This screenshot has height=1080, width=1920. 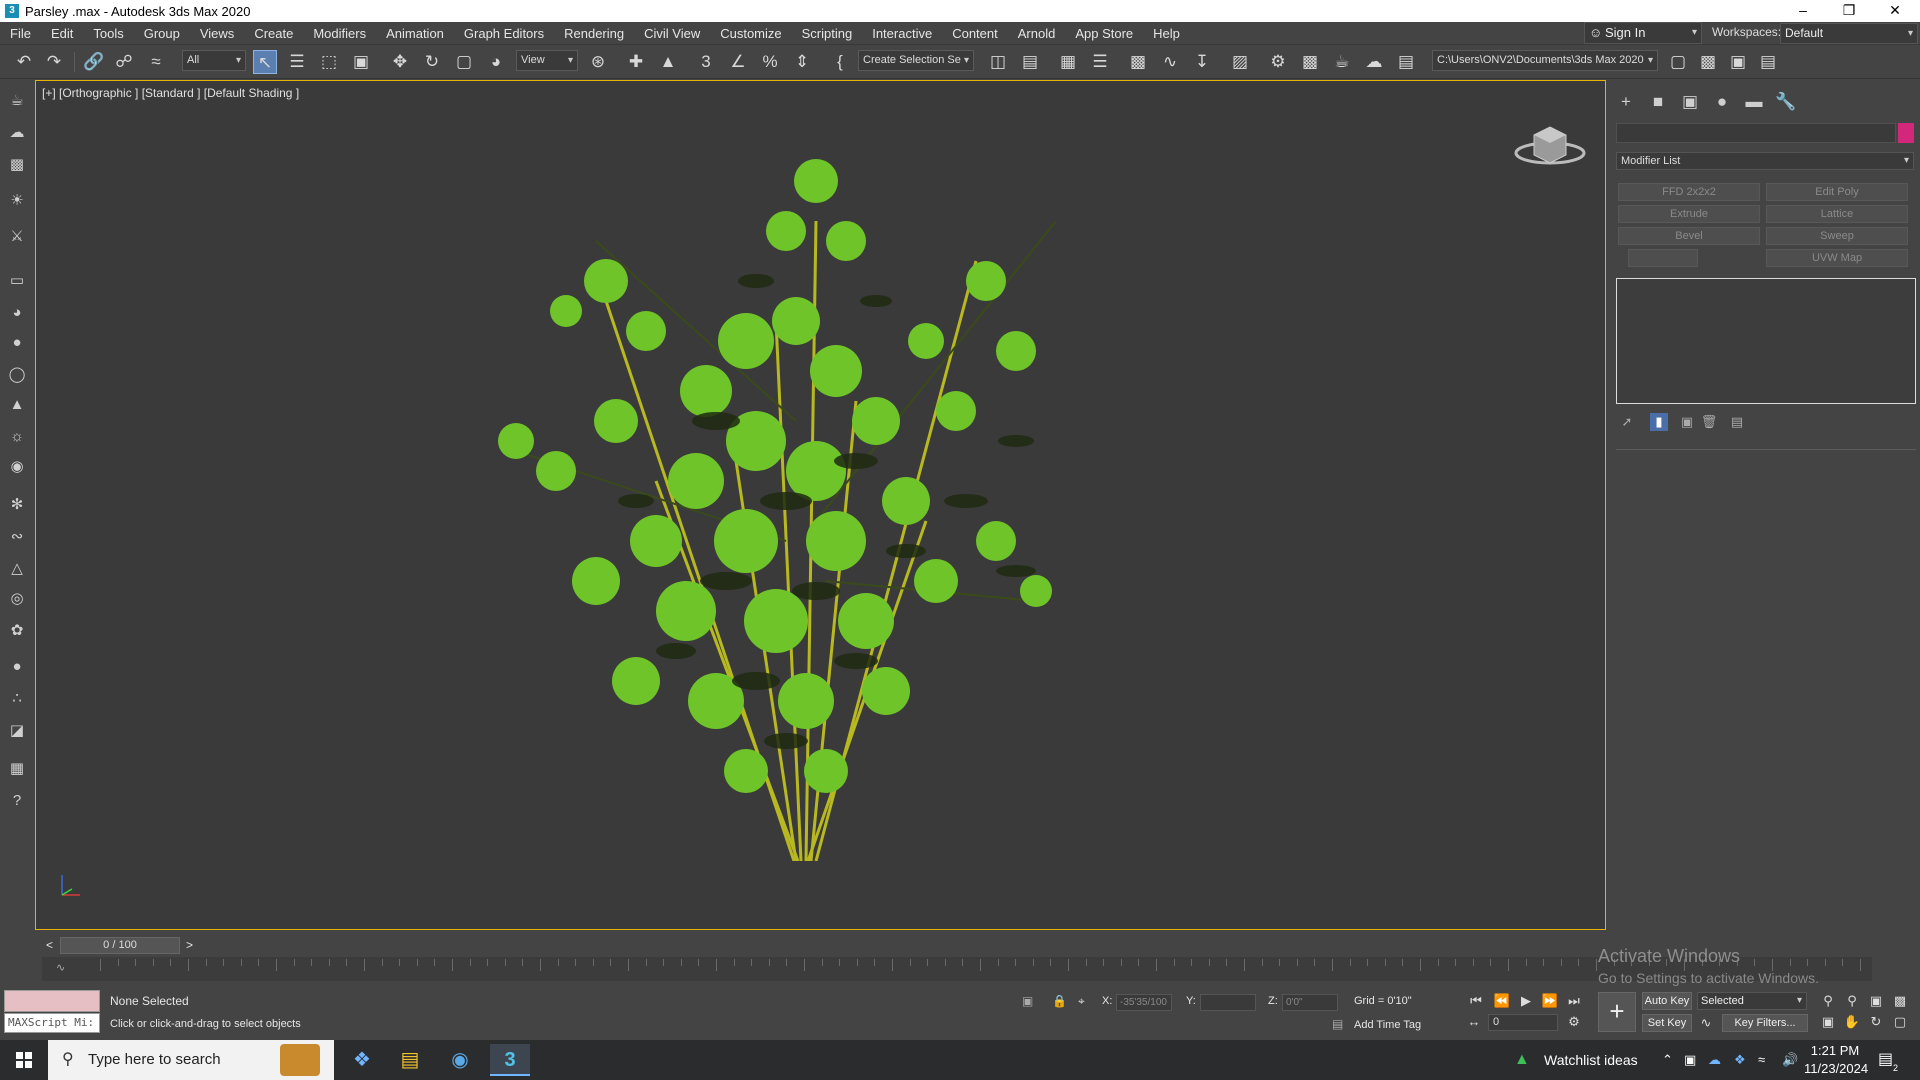 I want to click on briefcase-icon, so click(x=300, y=1060).